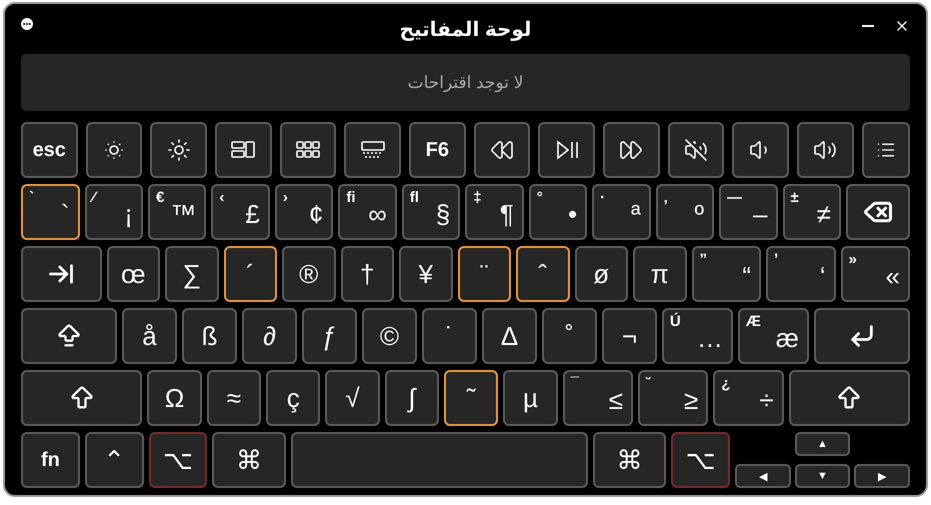 The image size is (931, 505). Describe the element at coordinates (250, 274) in the screenshot. I see `keyboard-key: ´` at that location.